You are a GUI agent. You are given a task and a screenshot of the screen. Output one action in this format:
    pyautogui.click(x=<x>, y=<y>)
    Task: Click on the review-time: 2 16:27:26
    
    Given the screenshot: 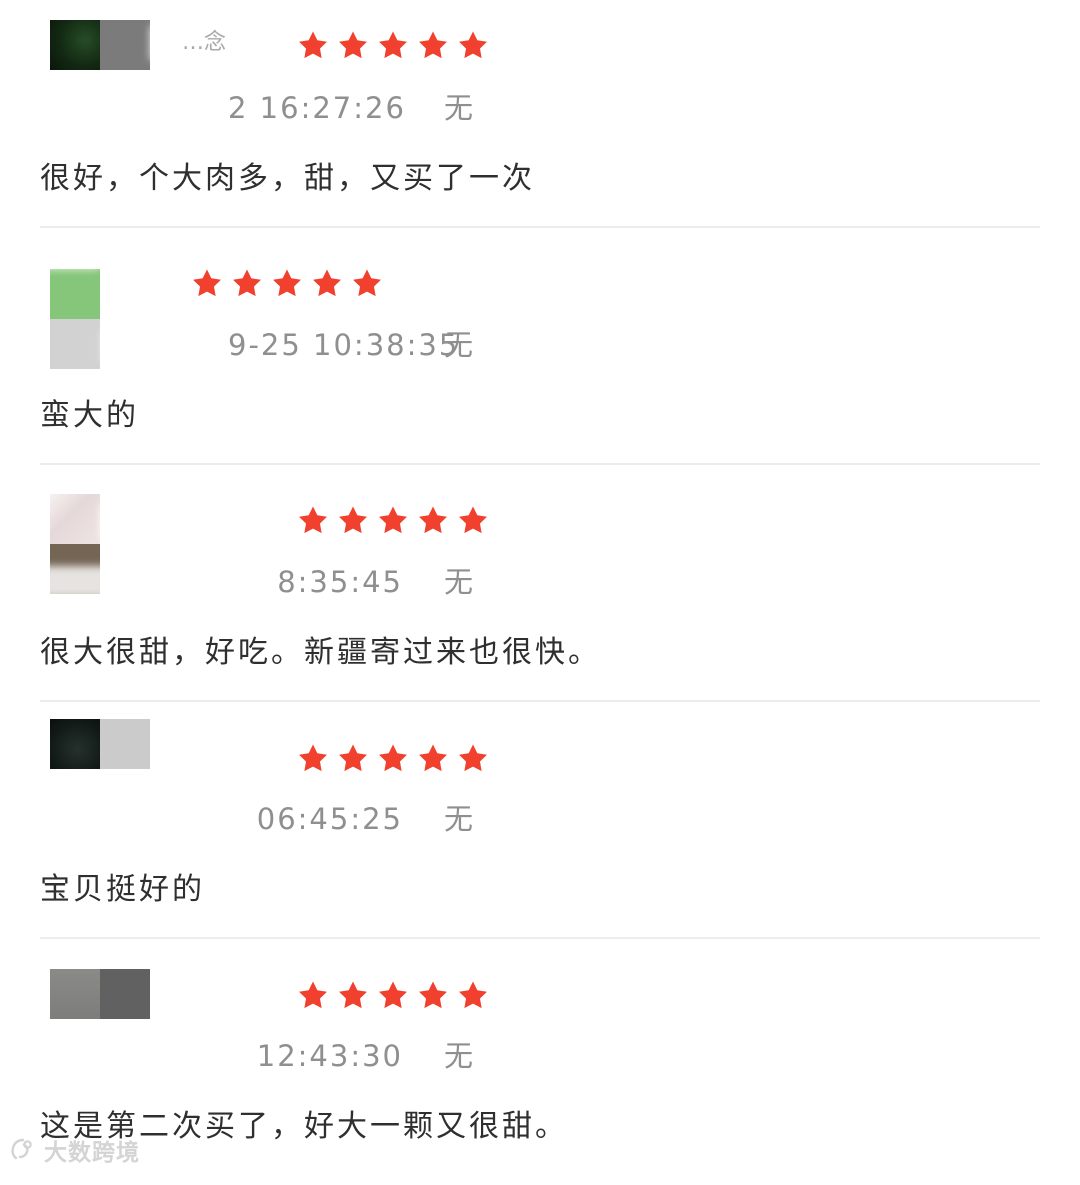 What is the action you would take?
    pyautogui.click(x=317, y=108)
    